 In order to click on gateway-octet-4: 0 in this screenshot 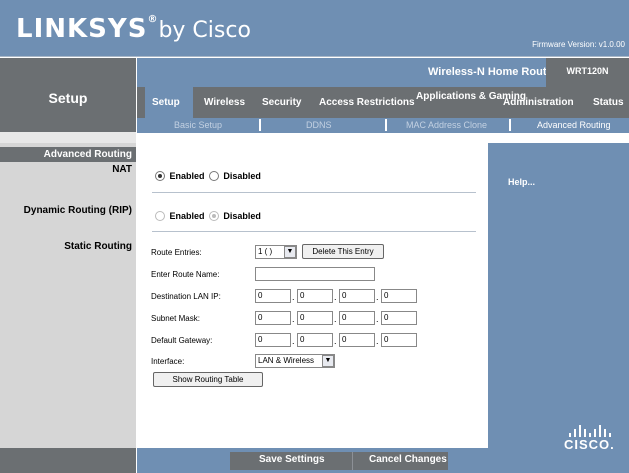, I will do `click(399, 340)`.